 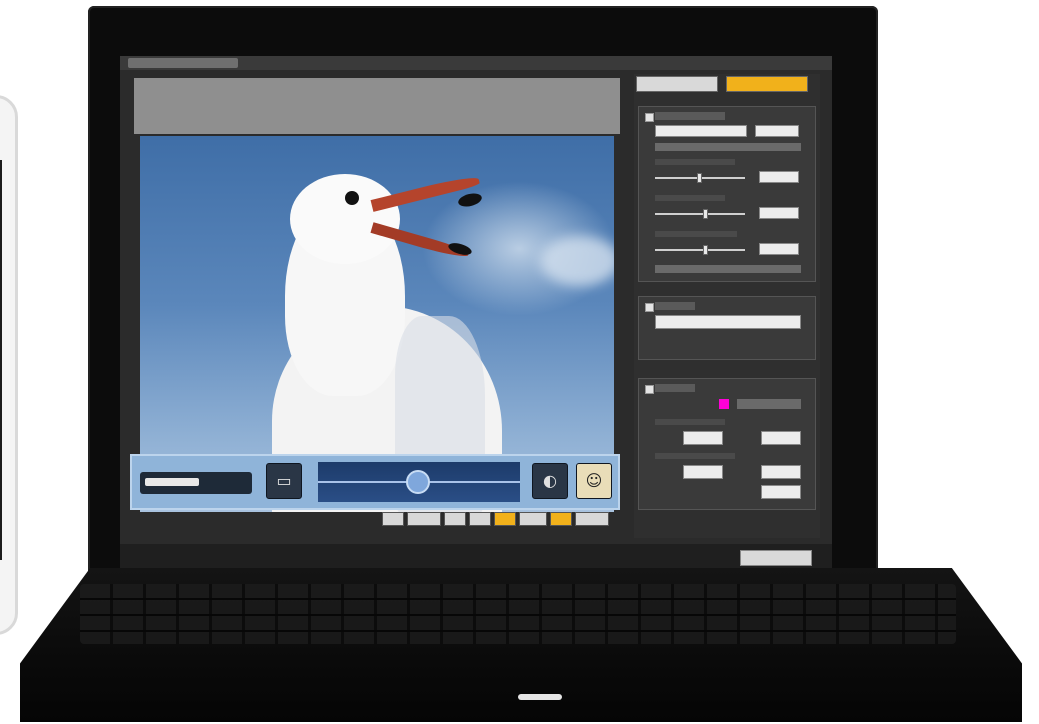 What do you see at coordinates (705, 214) in the screenshot?
I see `slider-2-thumb` at bounding box center [705, 214].